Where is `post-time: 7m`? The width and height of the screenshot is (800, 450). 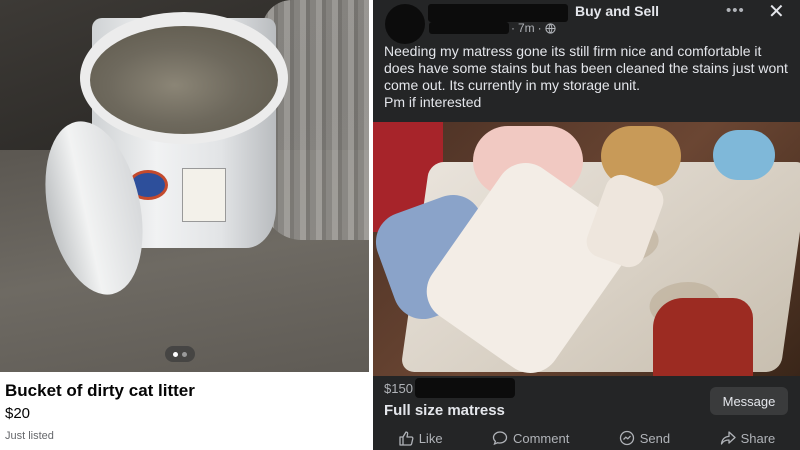
post-time: 7m is located at coordinates (526, 28).